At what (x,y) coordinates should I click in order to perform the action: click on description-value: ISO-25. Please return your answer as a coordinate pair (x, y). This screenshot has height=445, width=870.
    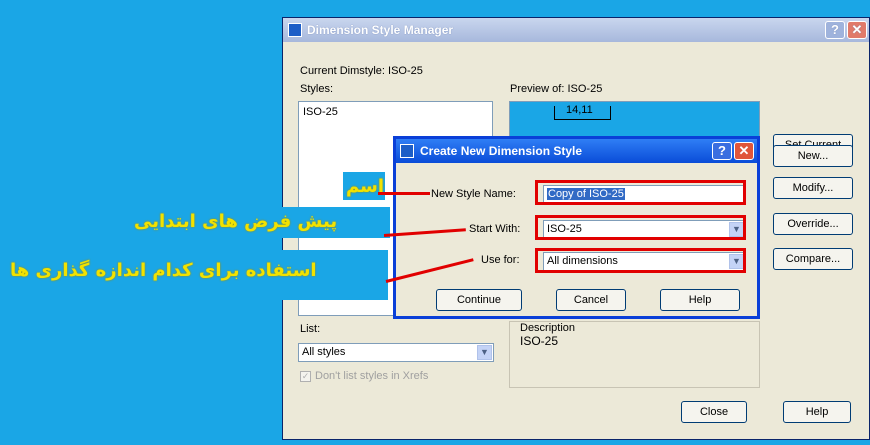
    Looking at the image, I should click on (539, 341).